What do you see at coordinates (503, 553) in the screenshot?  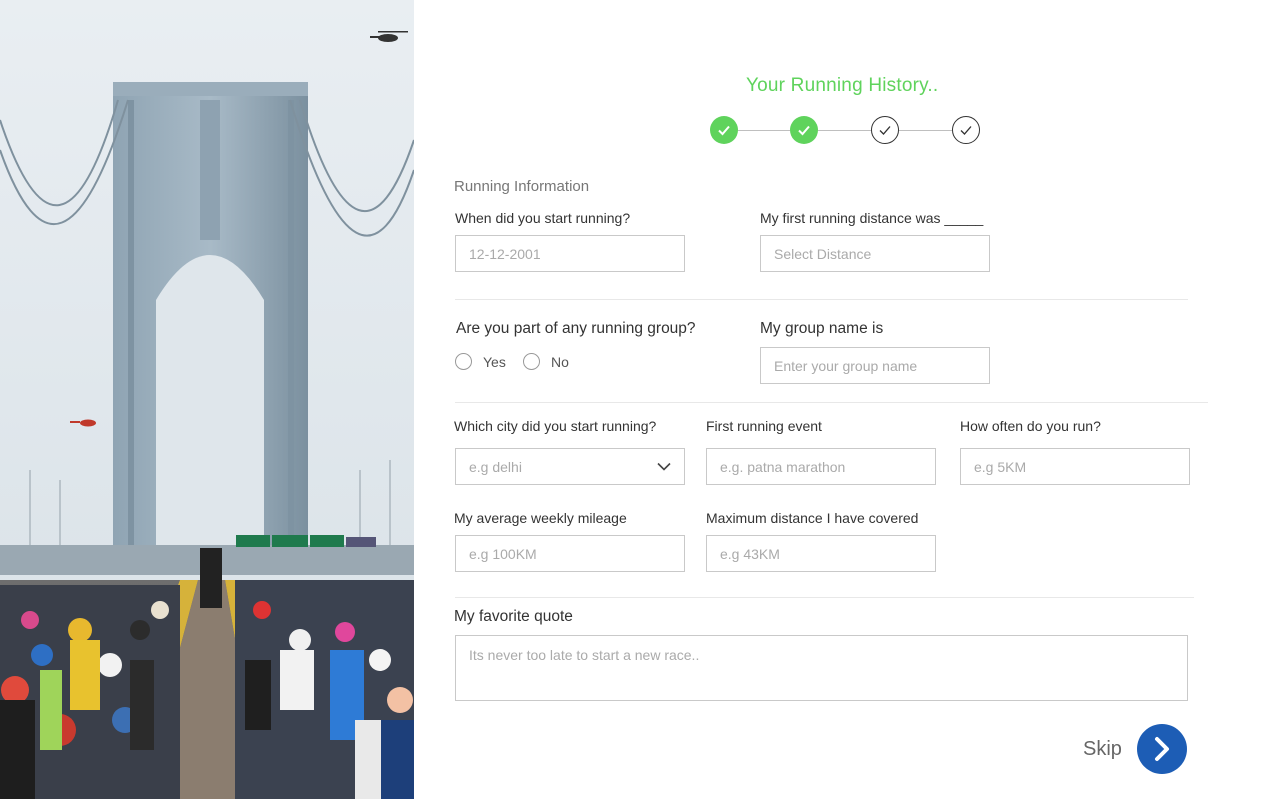 I see `weekly-mileage-placeholder: e.g 100KM` at bounding box center [503, 553].